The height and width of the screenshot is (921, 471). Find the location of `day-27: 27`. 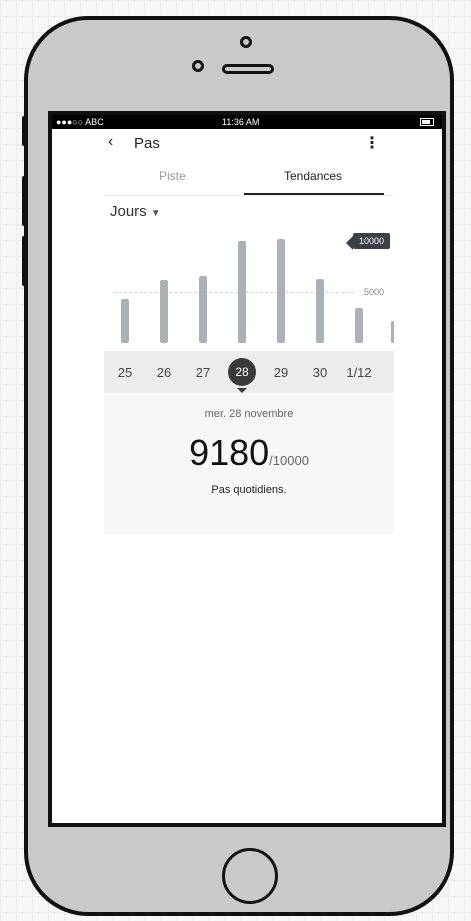

day-27: 27 is located at coordinates (203, 372).